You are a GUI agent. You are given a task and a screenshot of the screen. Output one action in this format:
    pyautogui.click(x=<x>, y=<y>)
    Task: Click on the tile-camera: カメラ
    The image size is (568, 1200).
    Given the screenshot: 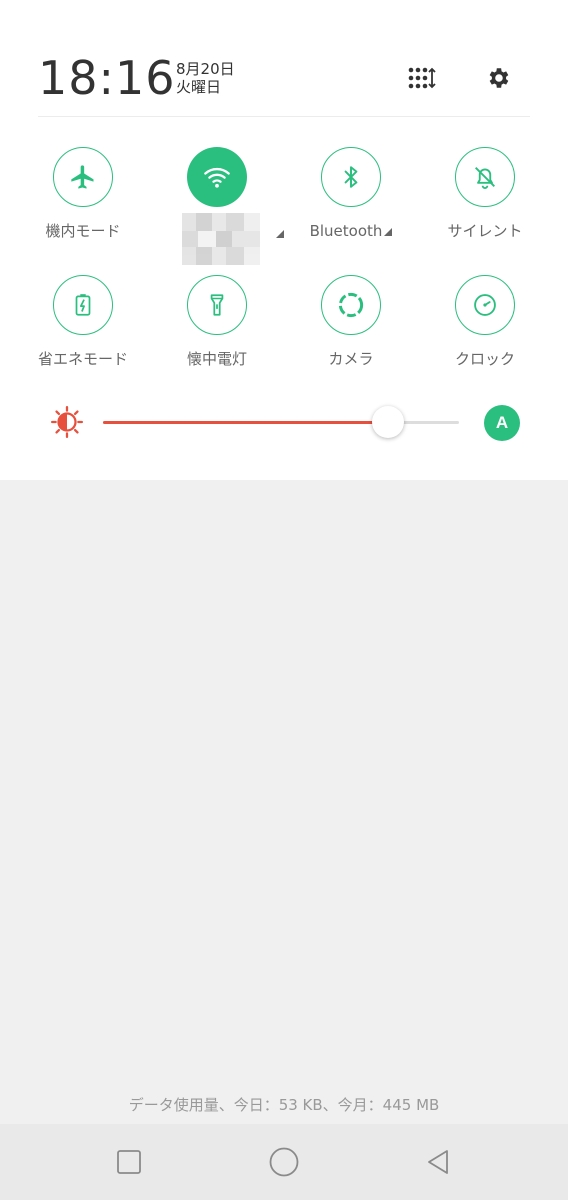 What is the action you would take?
    pyautogui.click(x=351, y=322)
    